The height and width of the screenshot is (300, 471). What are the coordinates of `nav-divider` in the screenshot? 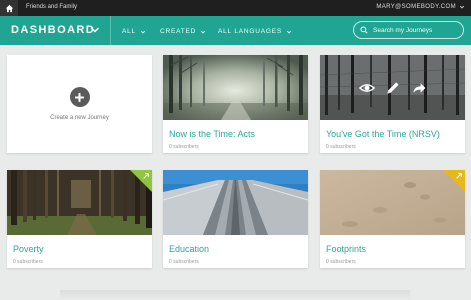 It's located at (110, 30).